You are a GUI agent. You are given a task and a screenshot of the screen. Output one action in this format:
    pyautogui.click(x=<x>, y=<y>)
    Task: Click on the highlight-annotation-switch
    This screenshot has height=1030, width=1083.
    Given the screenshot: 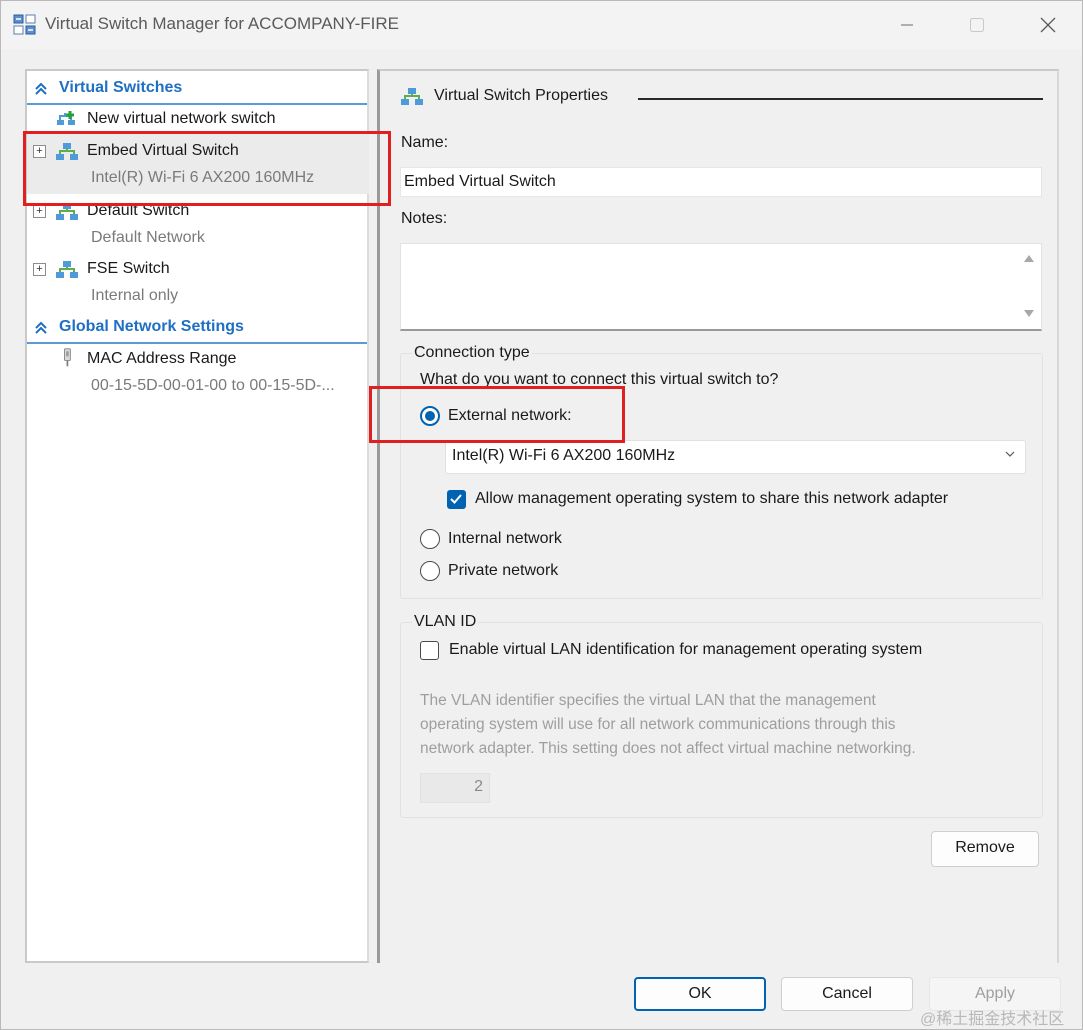 What is the action you would take?
    pyautogui.click(x=207, y=168)
    